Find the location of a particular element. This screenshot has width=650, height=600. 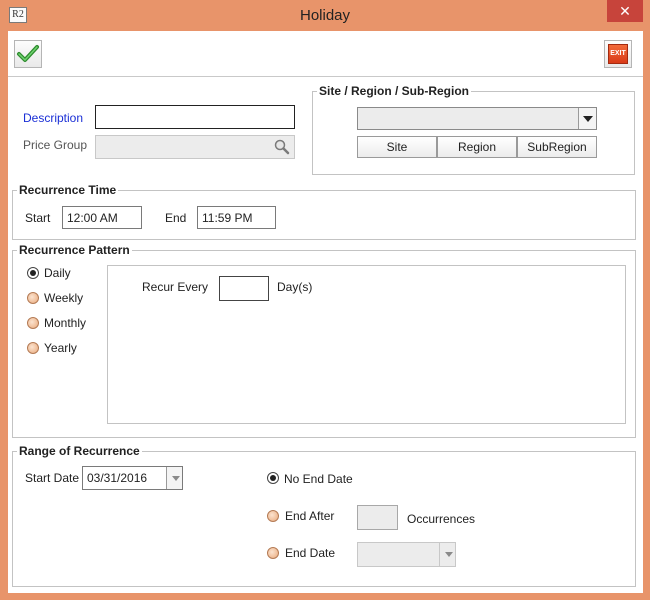

start-date-label: Start Date is located at coordinates (52, 478).